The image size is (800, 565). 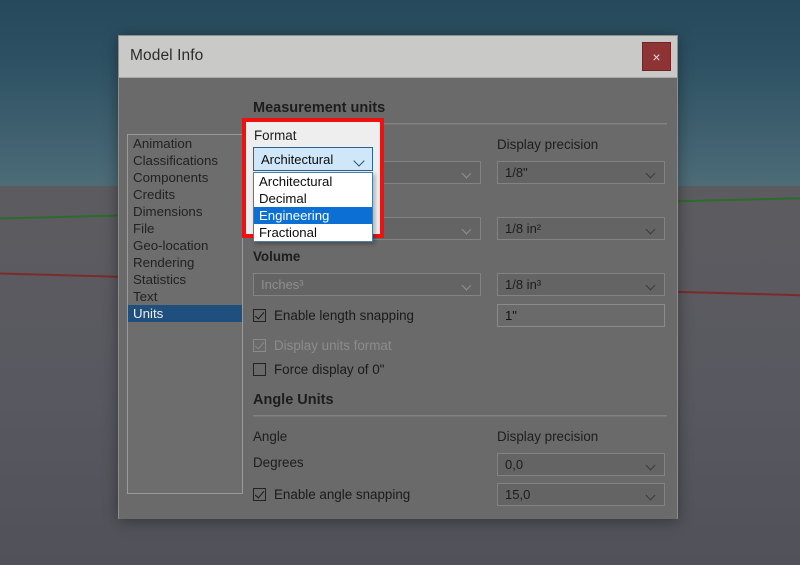 What do you see at coordinates (313, 215) in the screenshot?
I see `format-option-engineering: Engineering` at bounding box center [313, 215].